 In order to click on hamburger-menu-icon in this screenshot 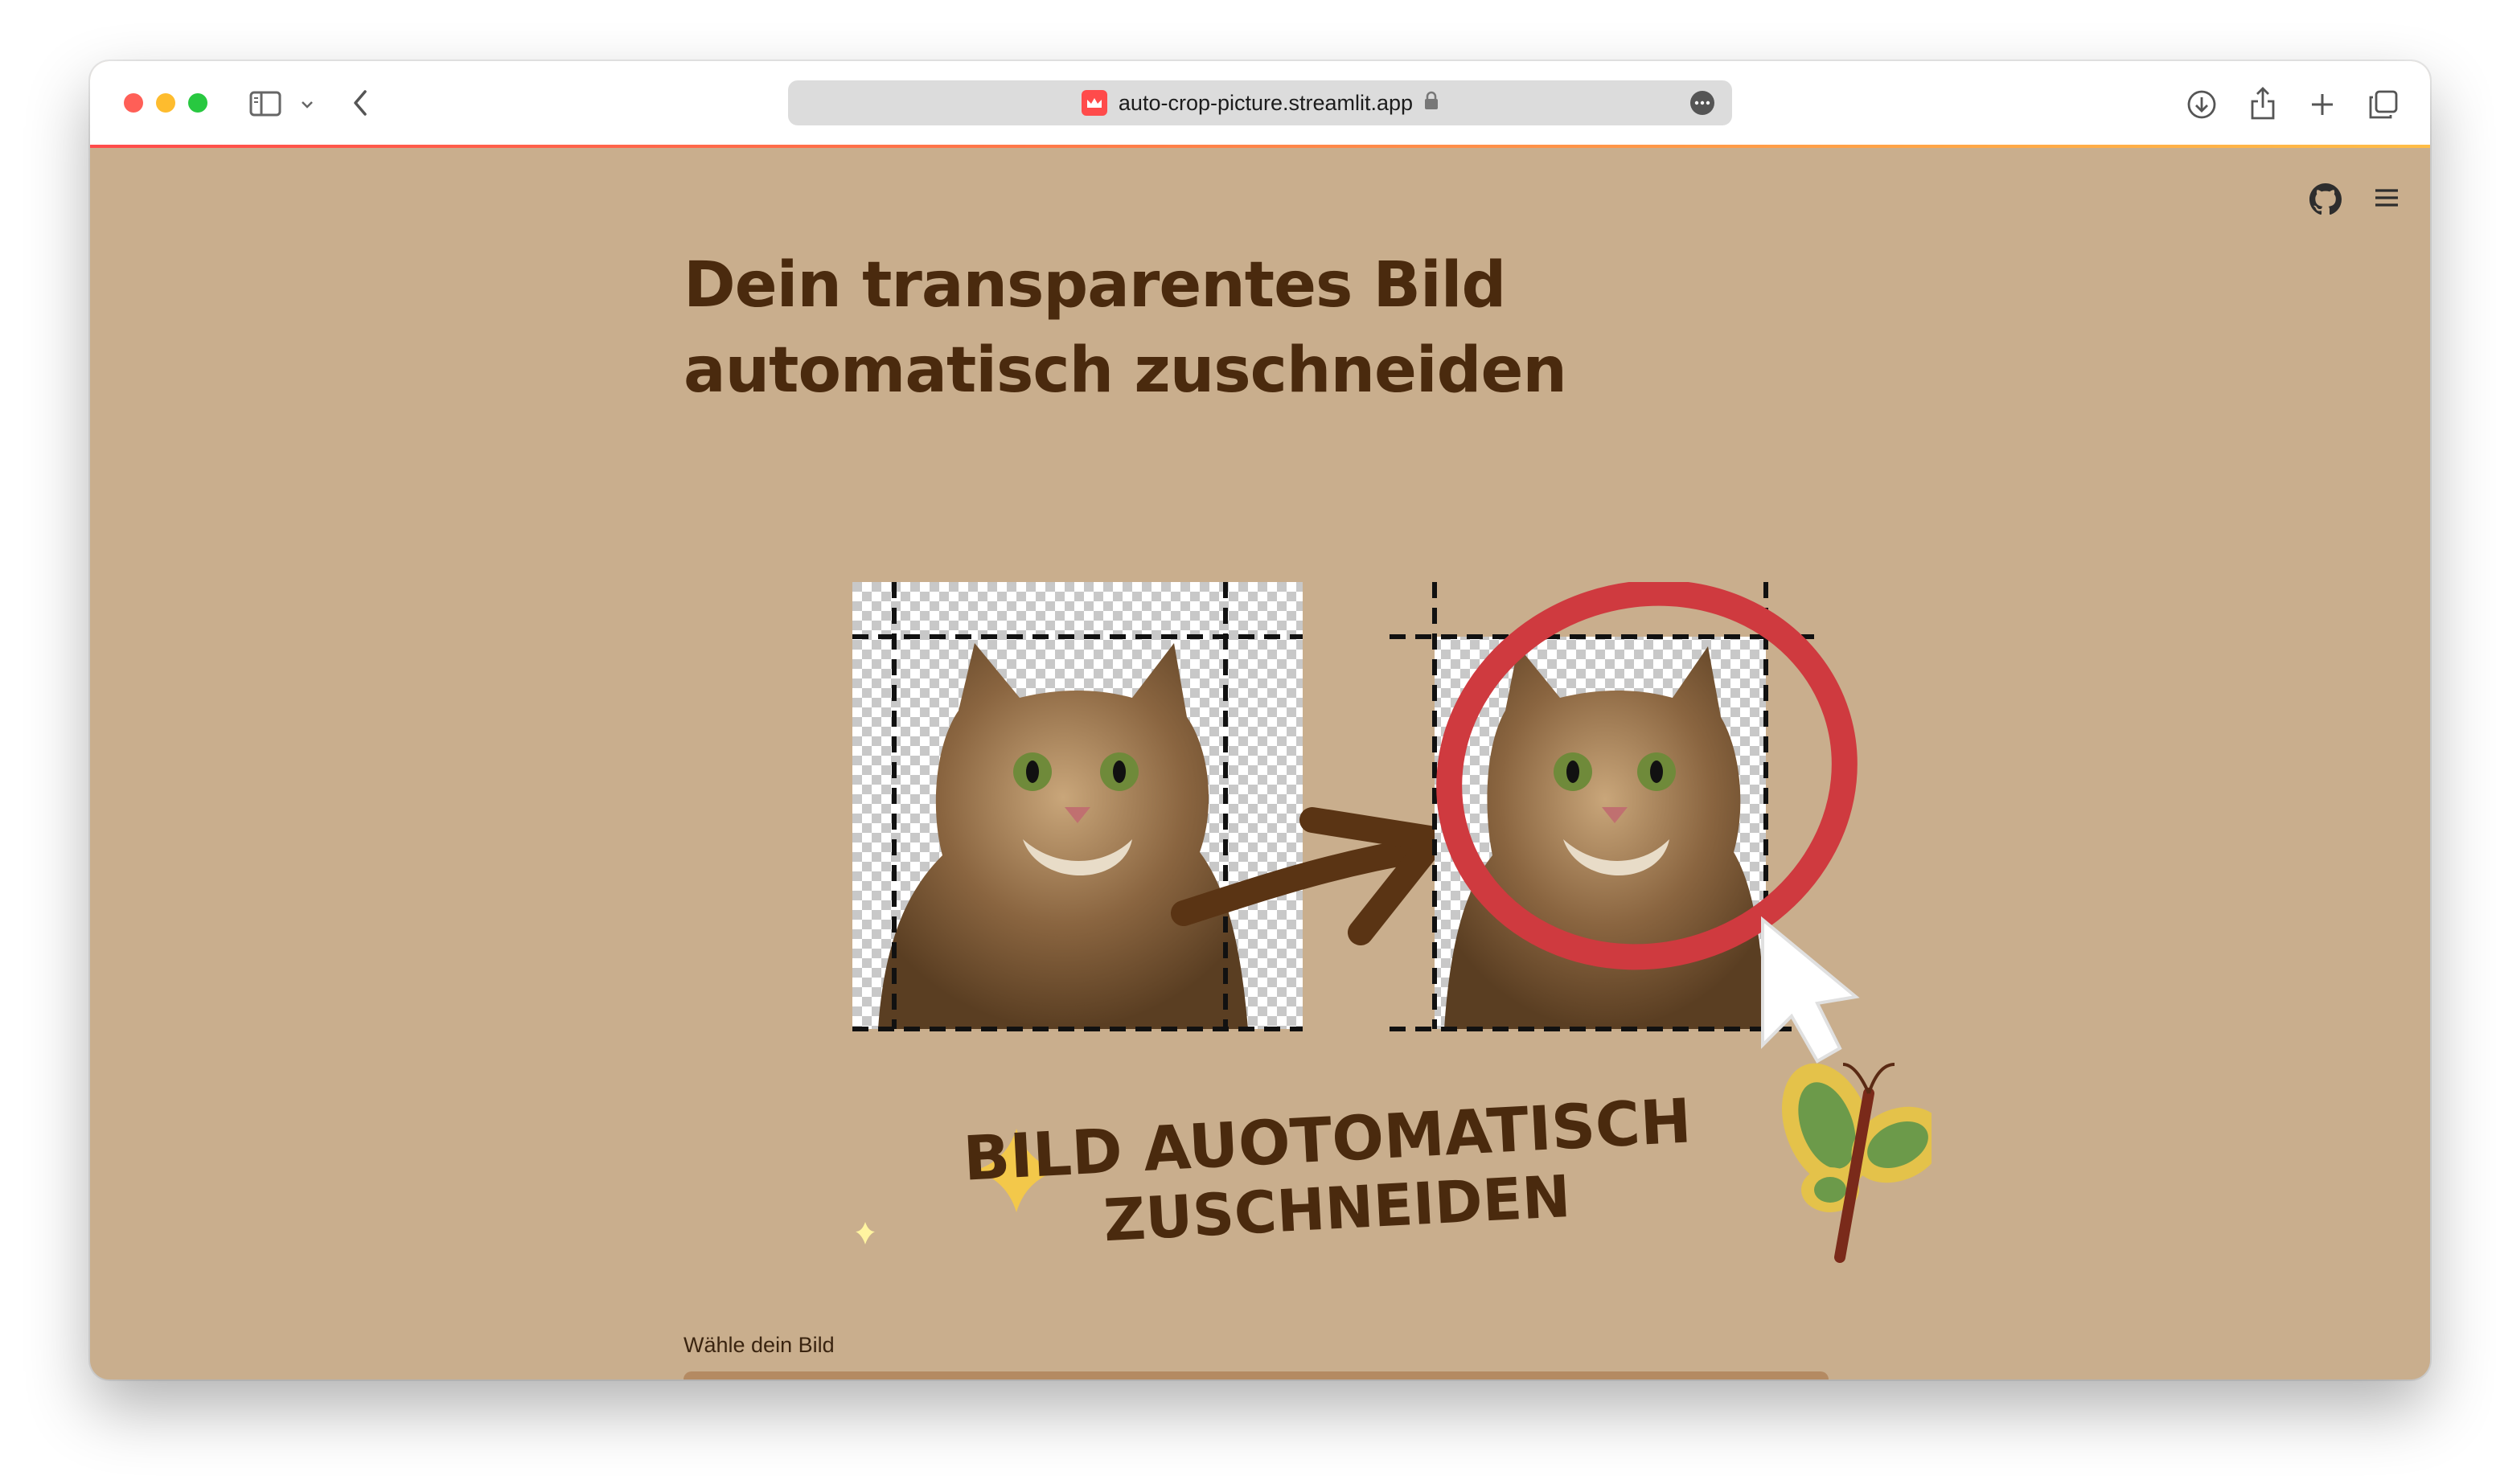, I will do `click(2388, 199)`.